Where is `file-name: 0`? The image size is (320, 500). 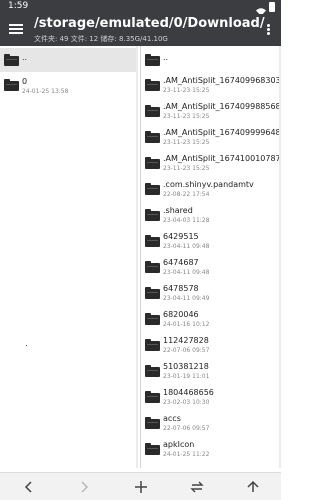 file-name: 0 is located at coordinates (25, 81).